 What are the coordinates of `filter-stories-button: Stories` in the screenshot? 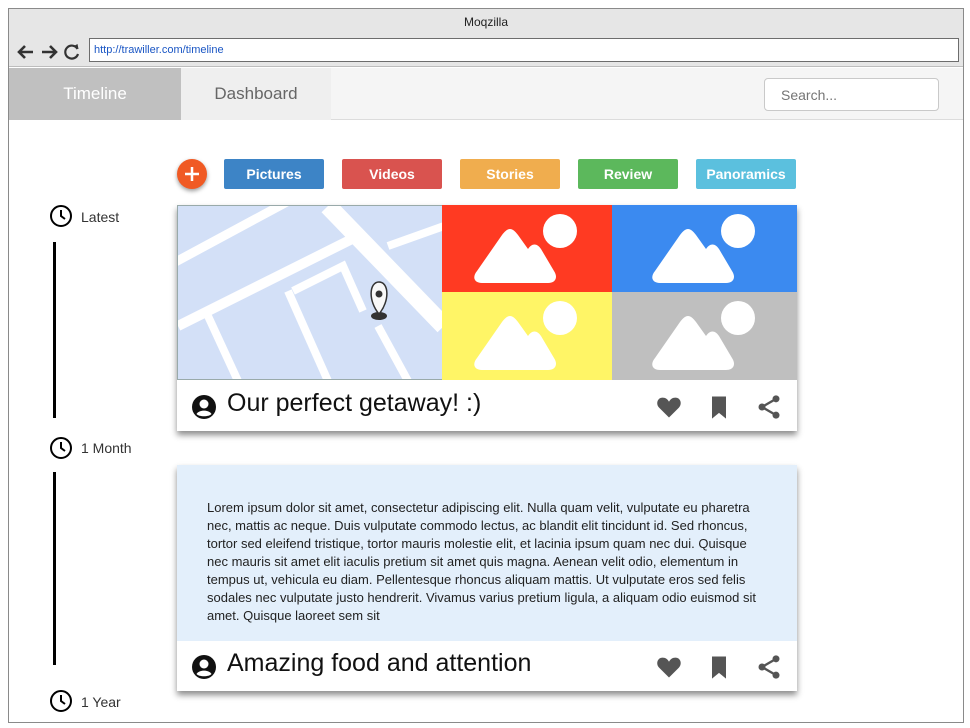 It's located at (510, 174).